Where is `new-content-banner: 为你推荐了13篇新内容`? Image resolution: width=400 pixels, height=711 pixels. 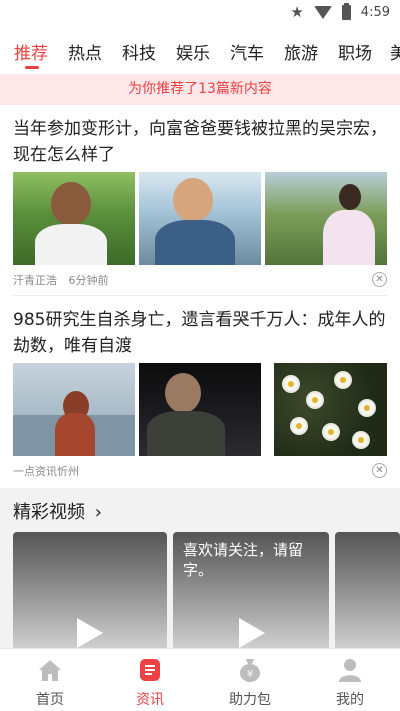 new-content-banner: 为你推荐了13篇新内容 is located at coordinates (200, 89).